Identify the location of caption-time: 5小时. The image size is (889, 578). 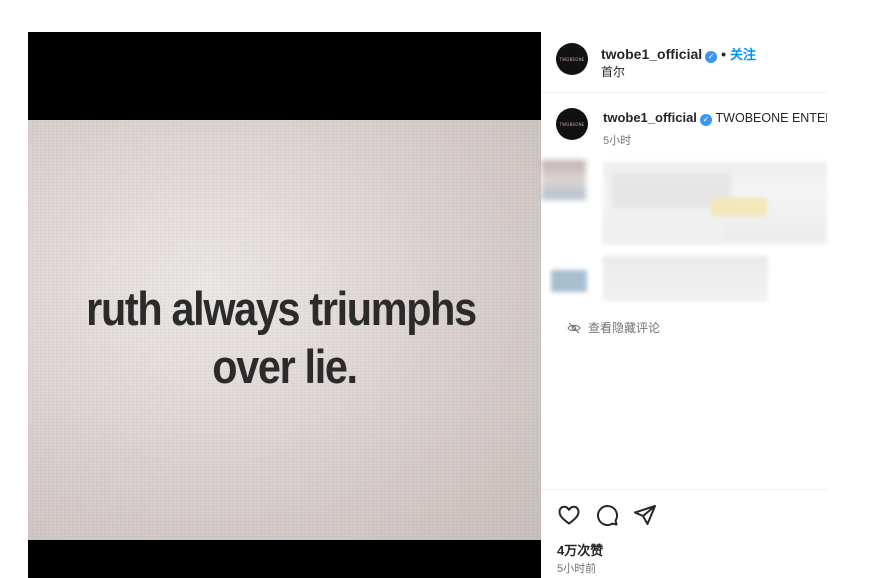
(617, 141).